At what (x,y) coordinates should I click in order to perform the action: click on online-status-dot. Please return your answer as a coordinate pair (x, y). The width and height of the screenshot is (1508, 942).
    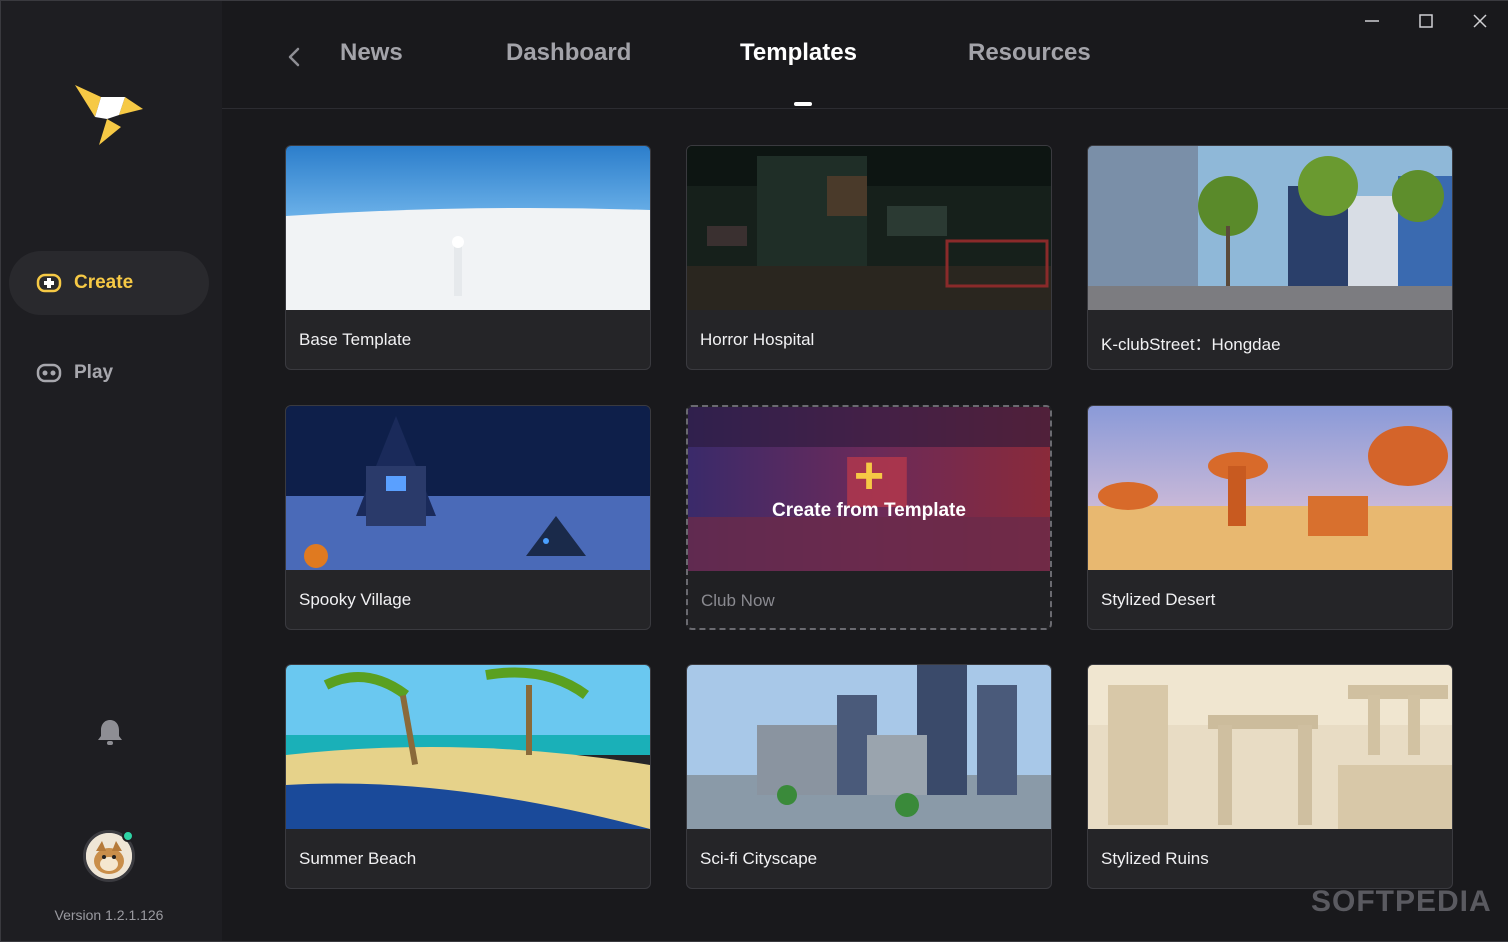
    Looking at the image, I should click on (128, 836).